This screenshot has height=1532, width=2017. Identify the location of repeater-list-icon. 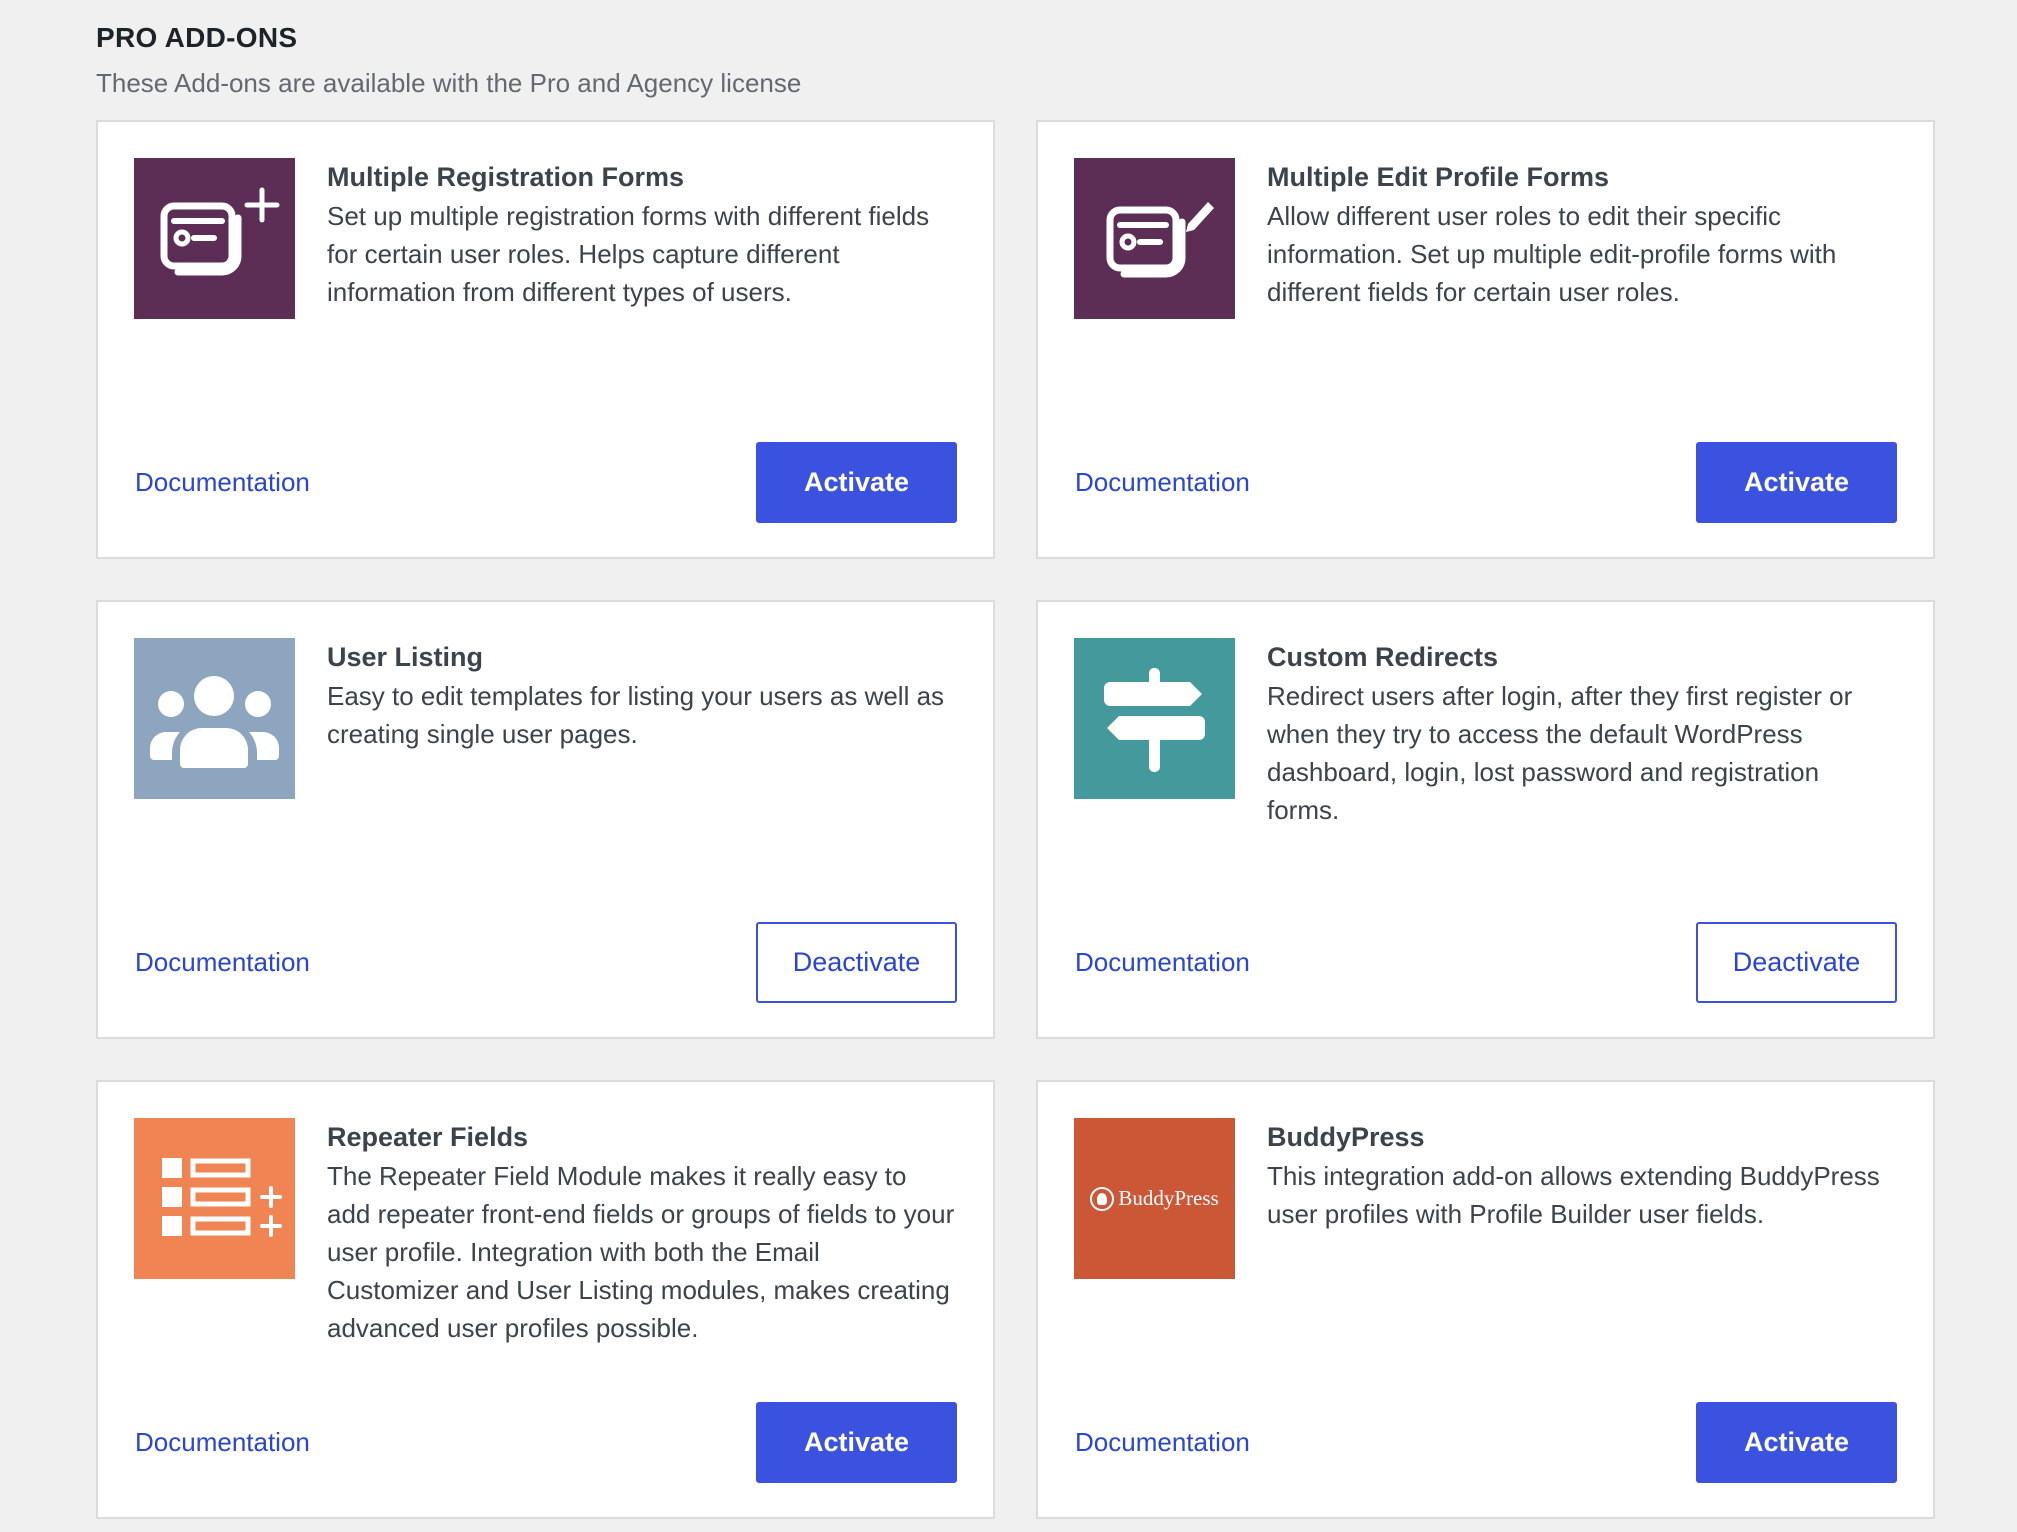
(214, 1198).